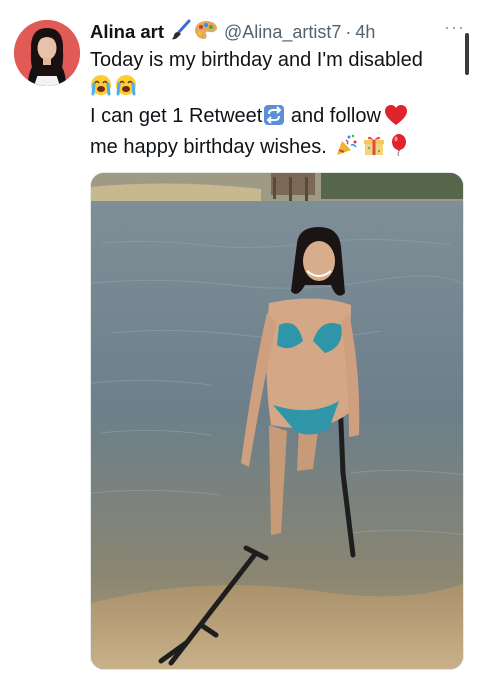 The height and width of the screenshot is (680, 479). What do you see at coordinates (206, 32) in the screenshot?
I see `palette-icon` at bounding box center [206, 32].